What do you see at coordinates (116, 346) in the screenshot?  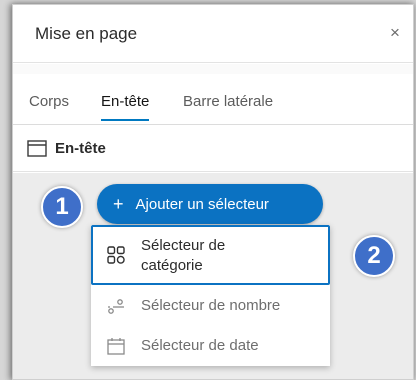 I see `calendar-icon` at bounding box center [116, 346].